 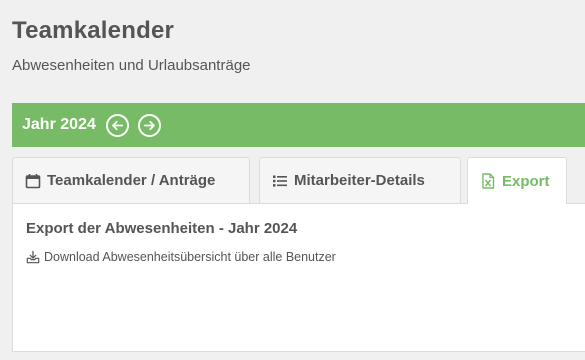 I want to click on tab-label: Export, so click(x=526, y=181).